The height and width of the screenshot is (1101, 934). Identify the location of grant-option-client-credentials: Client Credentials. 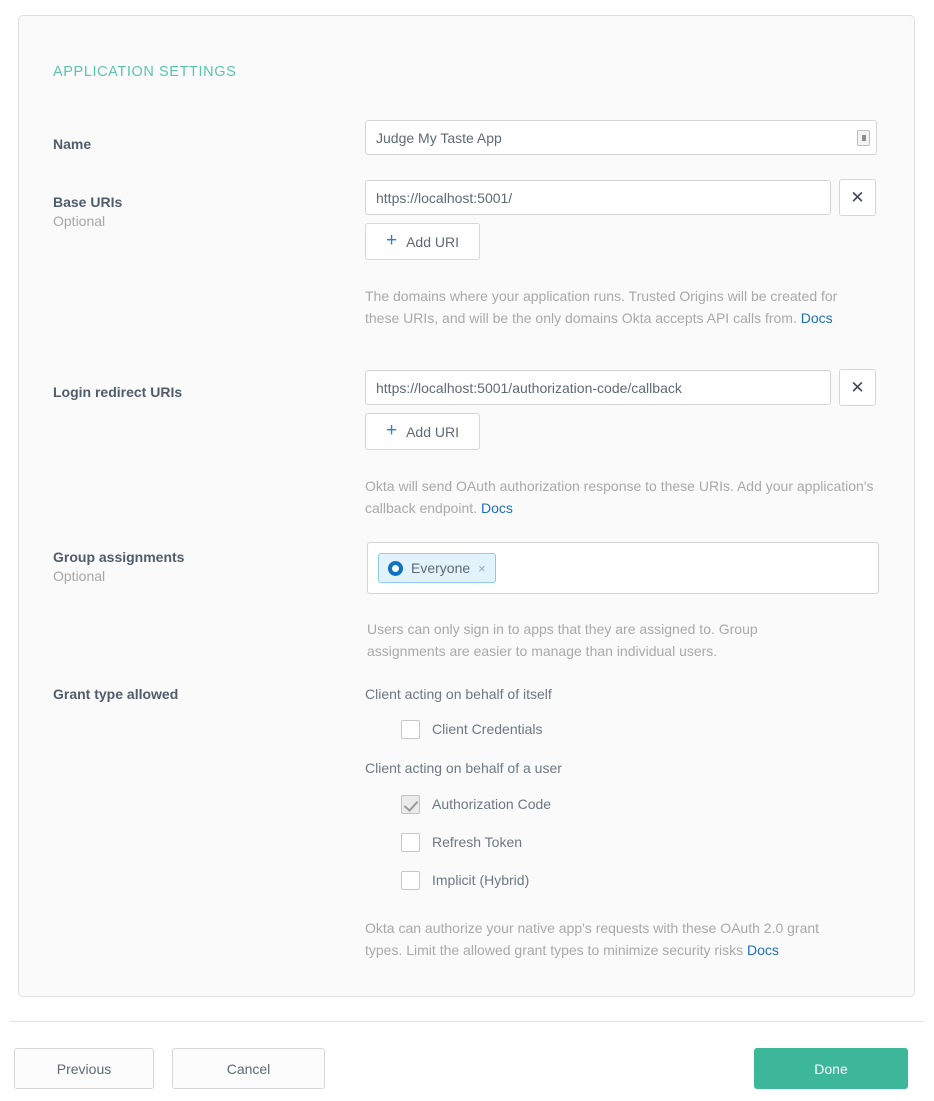
(628, 729).